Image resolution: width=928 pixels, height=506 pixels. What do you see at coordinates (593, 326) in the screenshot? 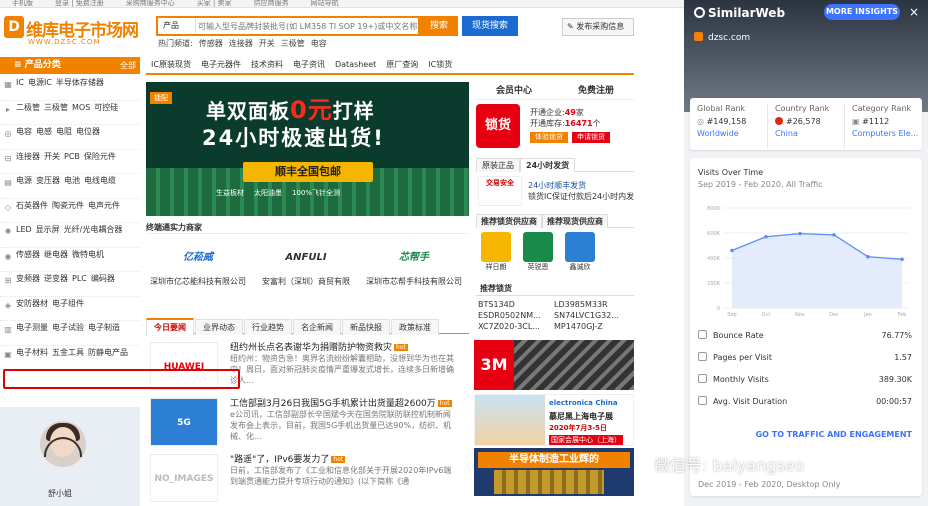
I see `part-link: MP1470GJ-Z` at bounding box center [593, 326].